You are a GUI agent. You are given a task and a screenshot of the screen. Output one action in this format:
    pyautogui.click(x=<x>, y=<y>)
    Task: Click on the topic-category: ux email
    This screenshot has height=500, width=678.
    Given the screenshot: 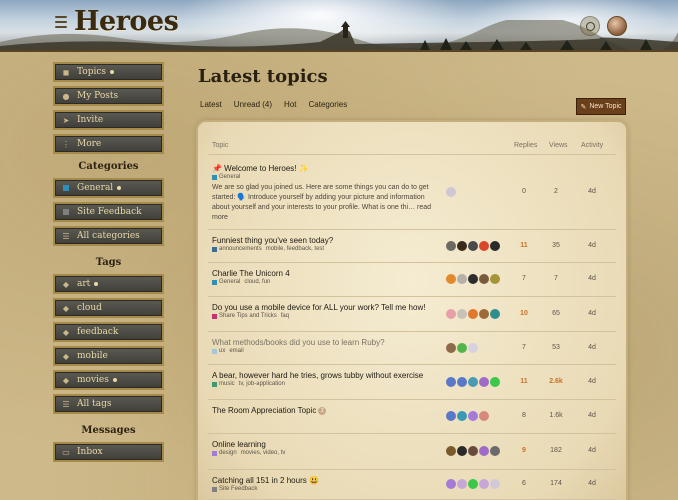 What is the action you would take?
    pyautogui.click(x=228, y=351)
    